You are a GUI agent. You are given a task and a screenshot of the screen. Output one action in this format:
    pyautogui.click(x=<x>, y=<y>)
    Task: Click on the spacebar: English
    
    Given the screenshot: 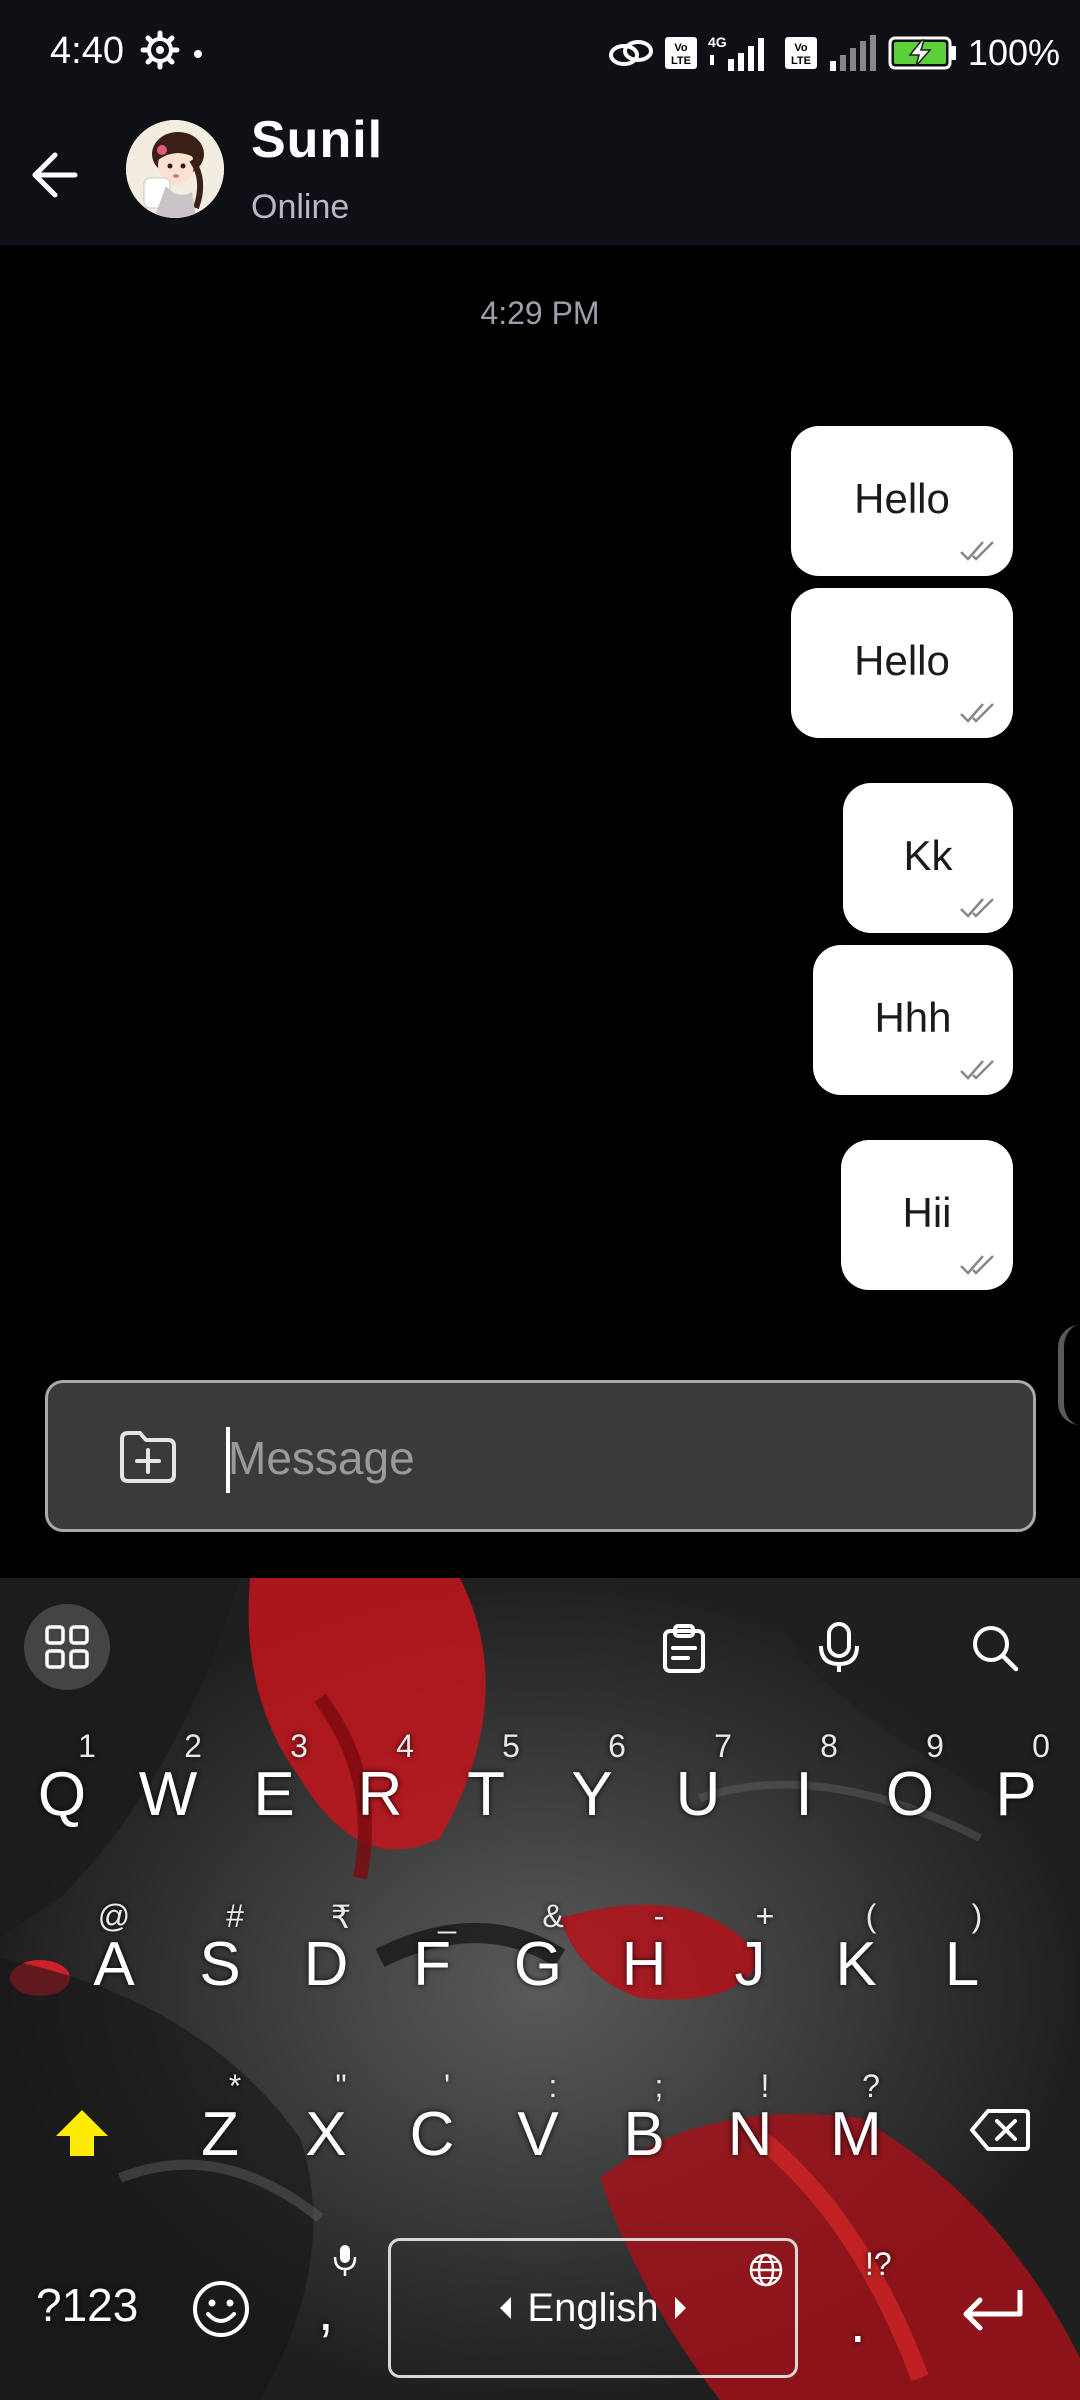 What is the action you would take?
    pyautogui.click(x=593, y=2308)
    